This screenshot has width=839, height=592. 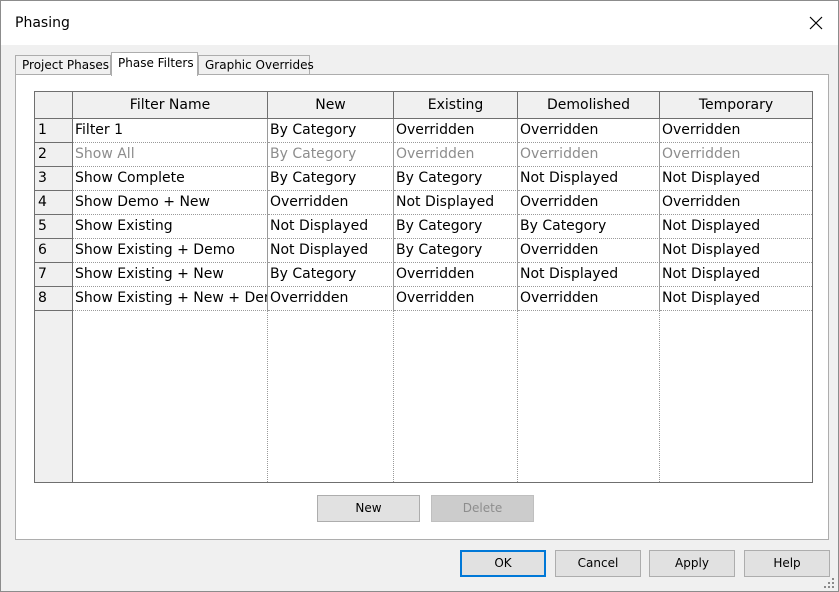 What do you see at coordinates (736, 105) in the screenshot?
I see `column-header-temporary: Temporary` at bounding box center [736, 105].